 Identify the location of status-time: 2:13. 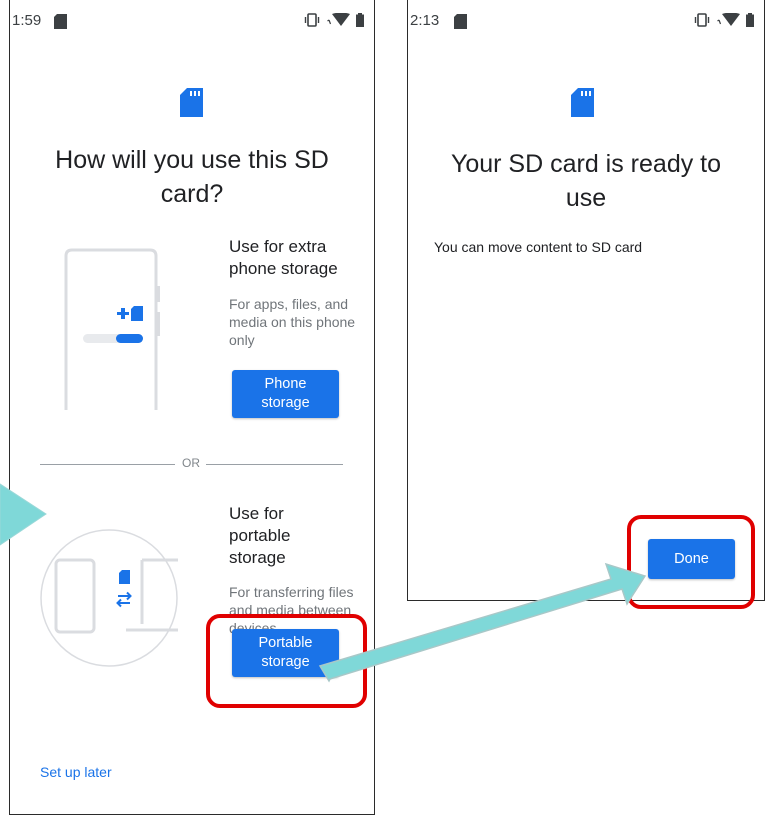
(425, 20).